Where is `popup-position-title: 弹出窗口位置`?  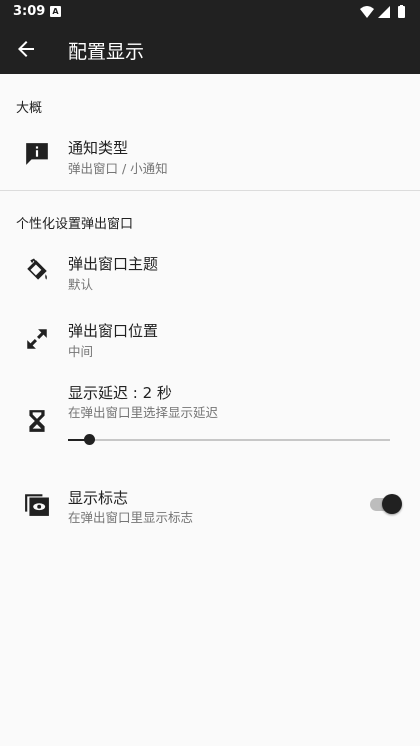
popup-position-title: 弹出窗口位置 is located at coordinates (113, 331).